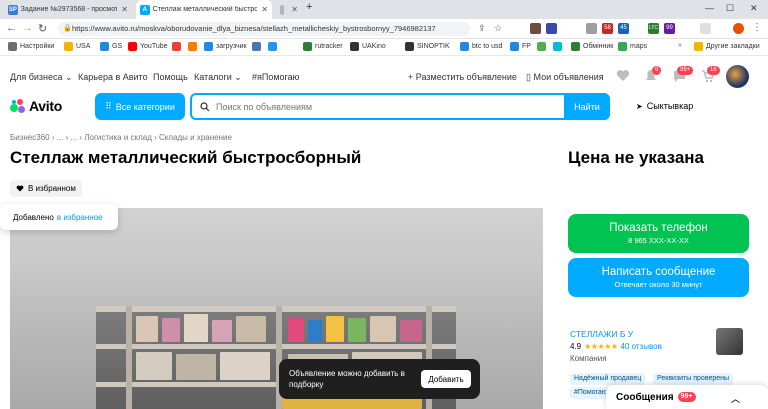 This screenshot has height=409, width=768. Describe the element at coordinates (289, 9) in the screenshot. I see `browser-tab-blank: ✕` at that location.